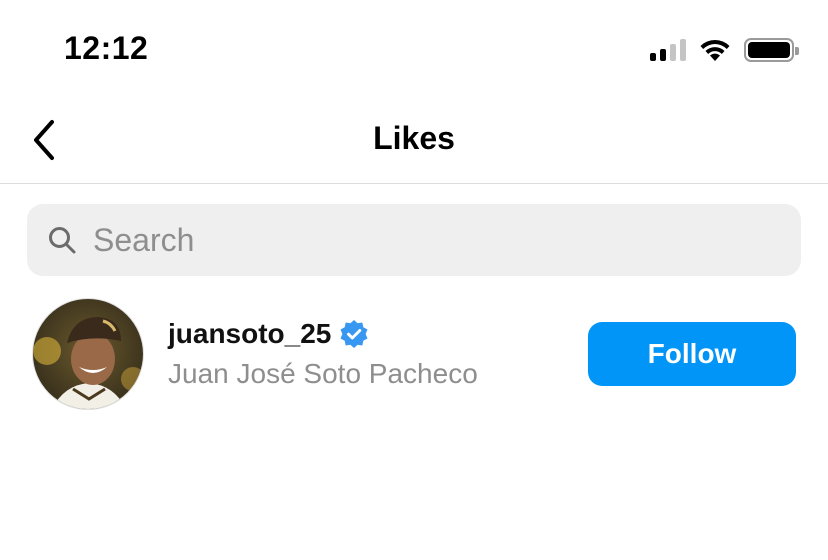 This screenshot has height=560, width=828. I want to click on page-title: Likes, so click(414, 138).